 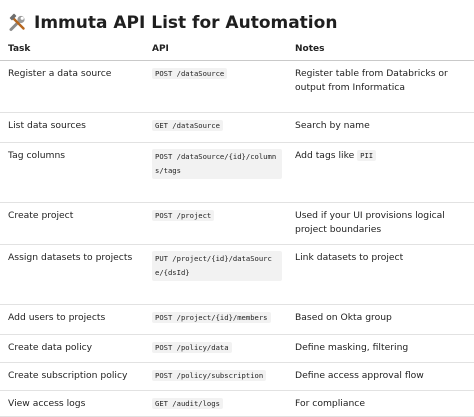 I want to click on table-header-row: Task API Notes, so click(x=237, y=49).